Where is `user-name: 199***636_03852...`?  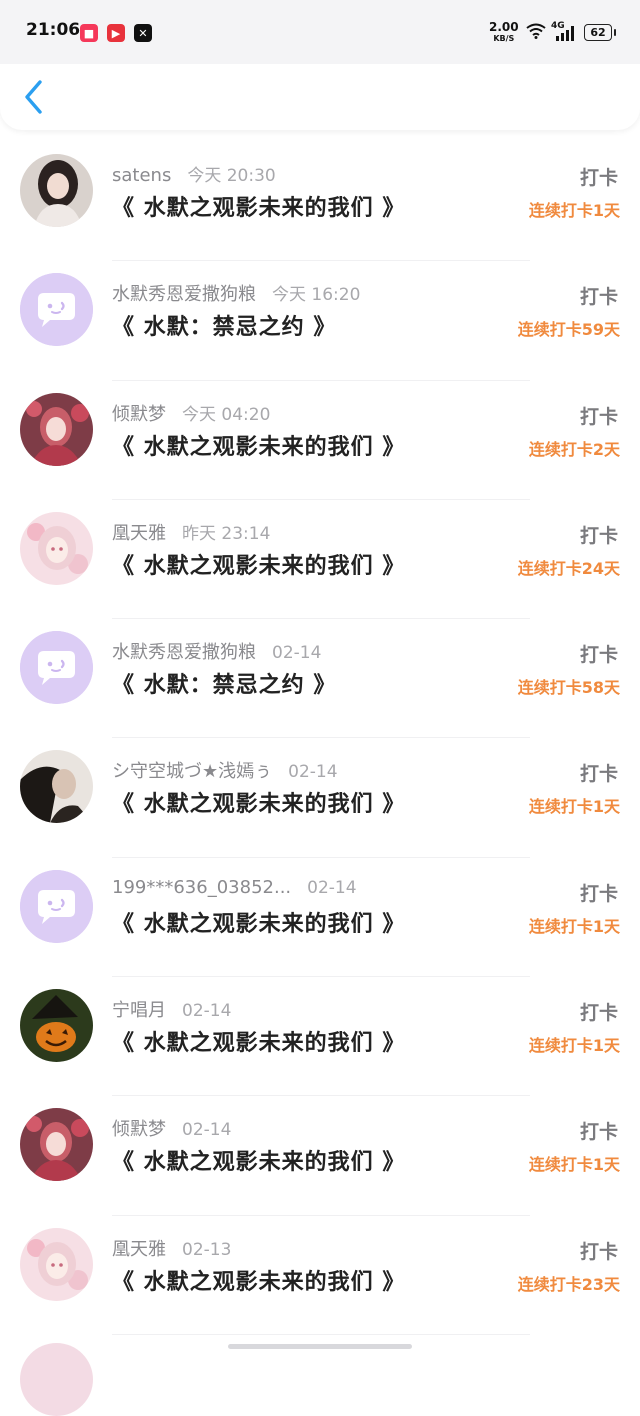
user-name: 199***636_03852... is located at coordinates (201, 887).